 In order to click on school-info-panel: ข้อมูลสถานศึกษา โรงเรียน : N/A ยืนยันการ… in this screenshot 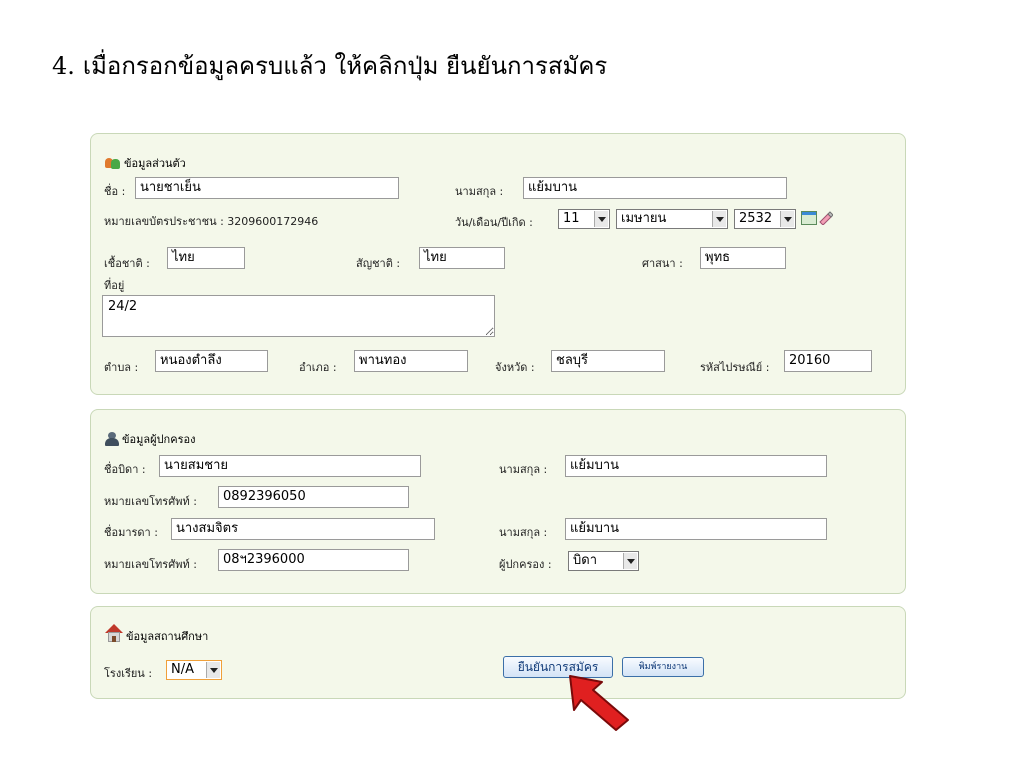, I will do `click(498, 652)`.